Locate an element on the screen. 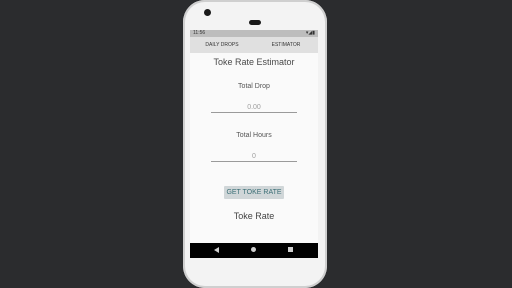 The height and width of the screenshot is (288, 512). tab-estimator: ESTIMATOR is located at coordinates (286, 45).